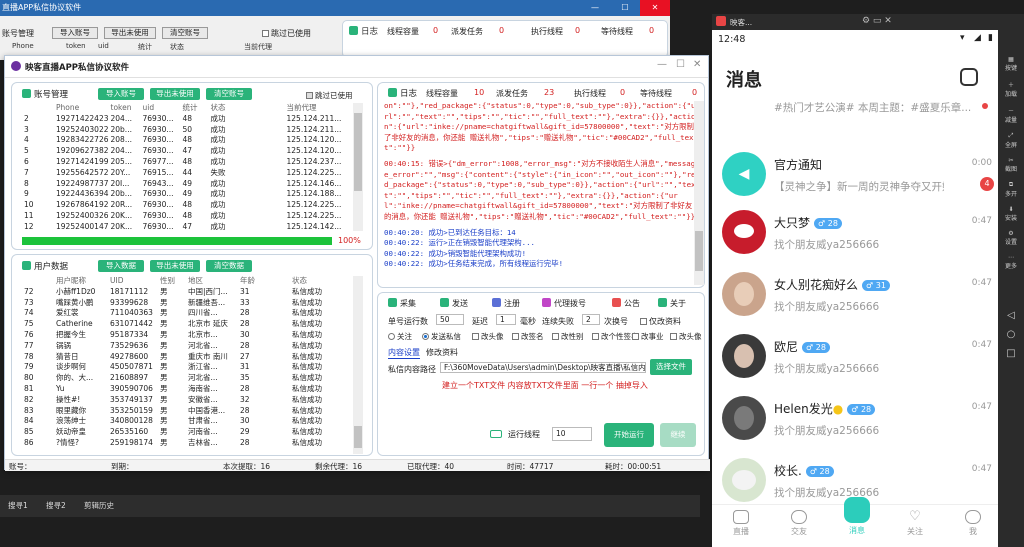 The height and width of the screenshot is (547, 1024). Describe the element at coordinates (402, 303) in the screenshot. I see `tab-collect: 采集` at that location.